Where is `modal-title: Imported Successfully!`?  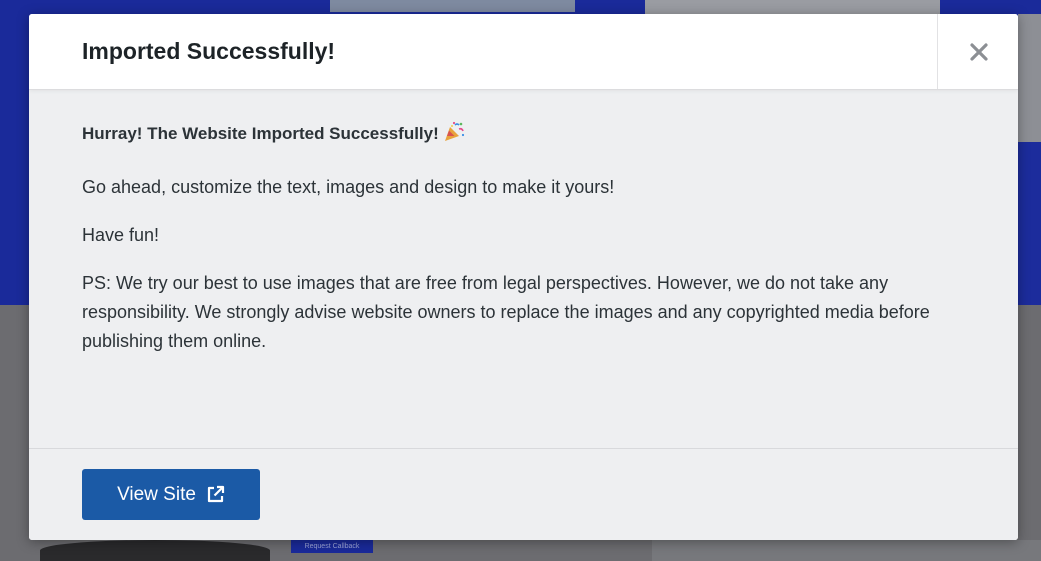 modal-title: Imported Successfully! is located at coordinates (209, 51).